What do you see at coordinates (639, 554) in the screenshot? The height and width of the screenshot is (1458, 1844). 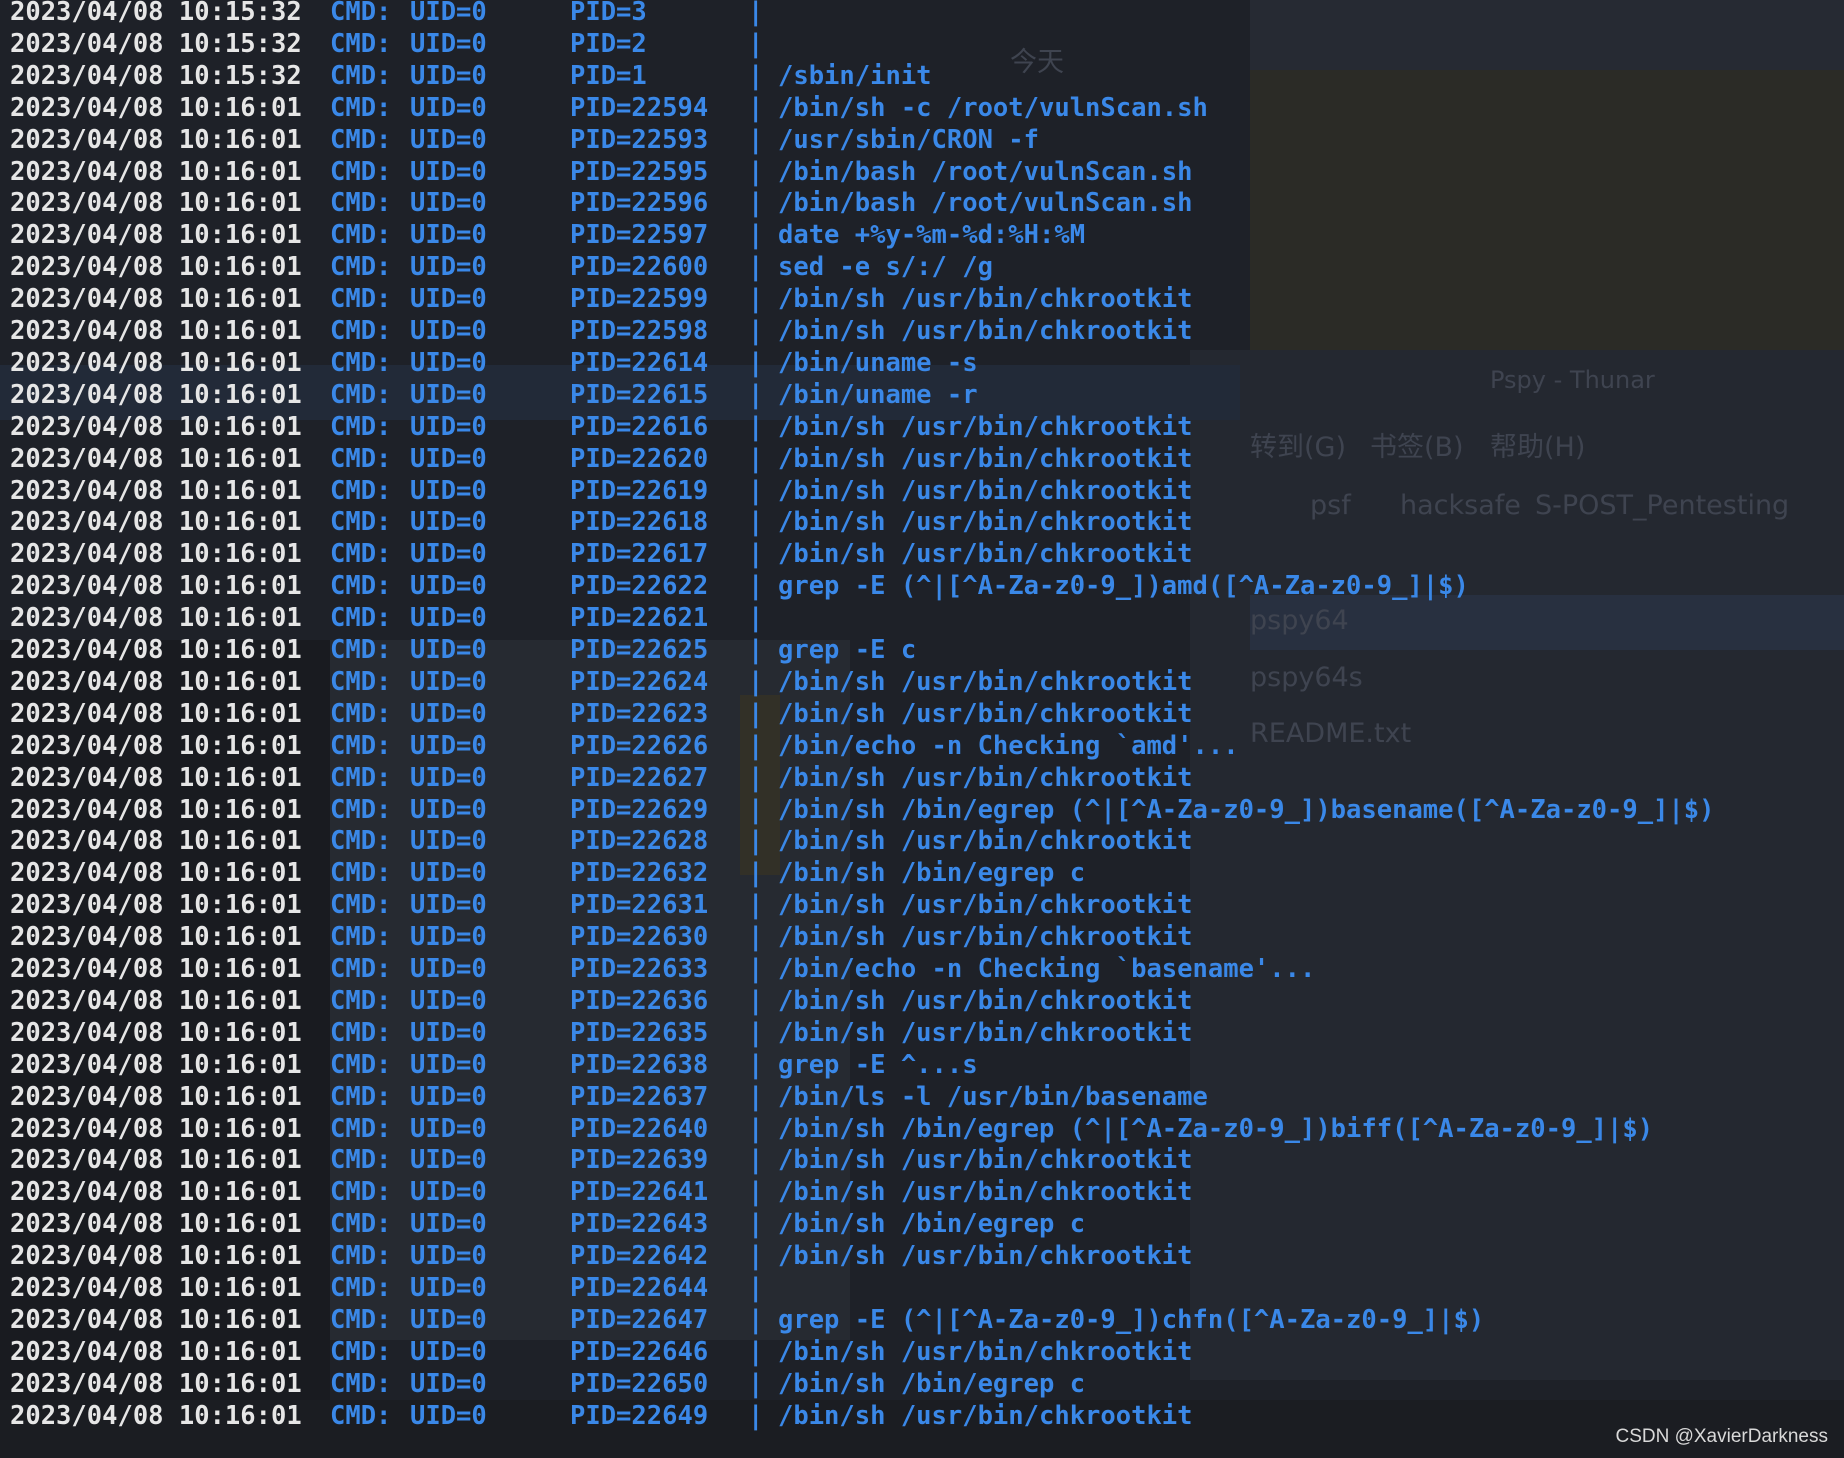 I see `pid-value: PID=22617` at bounding box center [639, 554].